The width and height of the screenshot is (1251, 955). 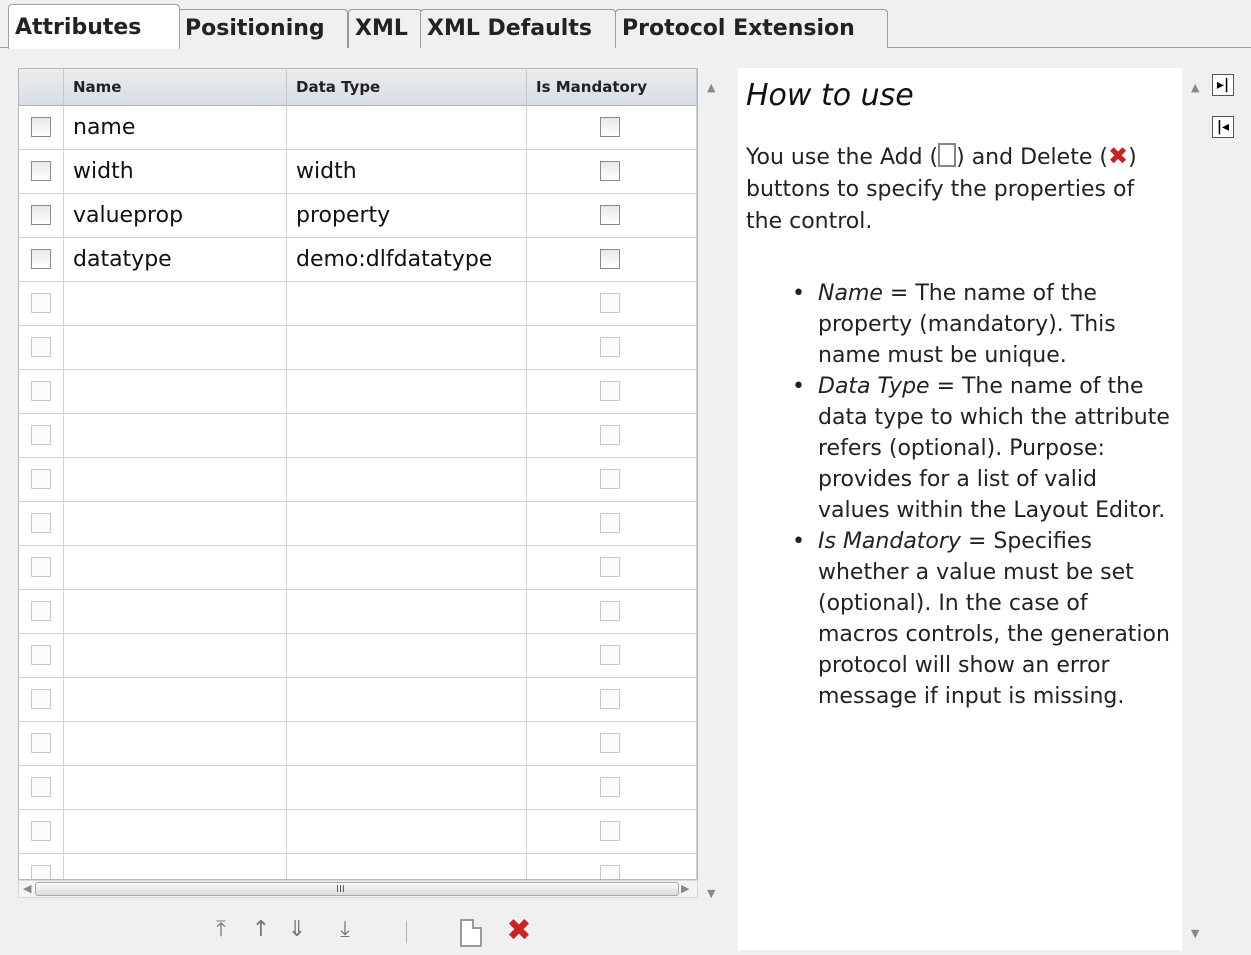 What do you see at coordinates (358, 216) in the screenshot?
I see `table-row: valueprop property` at bounding box center [358, 216].